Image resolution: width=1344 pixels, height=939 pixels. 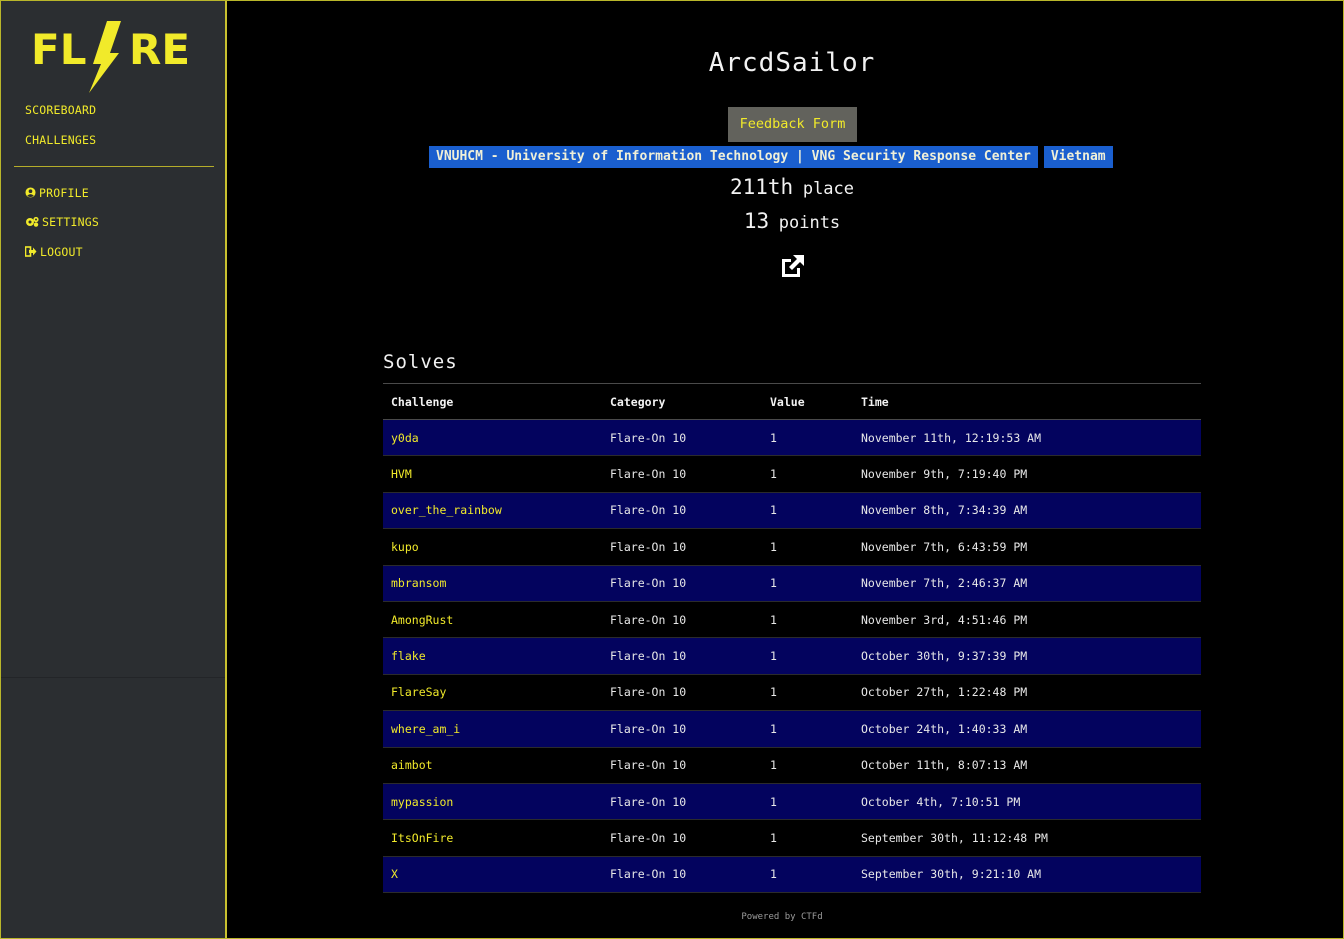 What do you see at coordinates (1027, 656) in the screenshot?
I see `time-cell: October 30th, 9:37:39 PM` at bounding box center [1027, 656].